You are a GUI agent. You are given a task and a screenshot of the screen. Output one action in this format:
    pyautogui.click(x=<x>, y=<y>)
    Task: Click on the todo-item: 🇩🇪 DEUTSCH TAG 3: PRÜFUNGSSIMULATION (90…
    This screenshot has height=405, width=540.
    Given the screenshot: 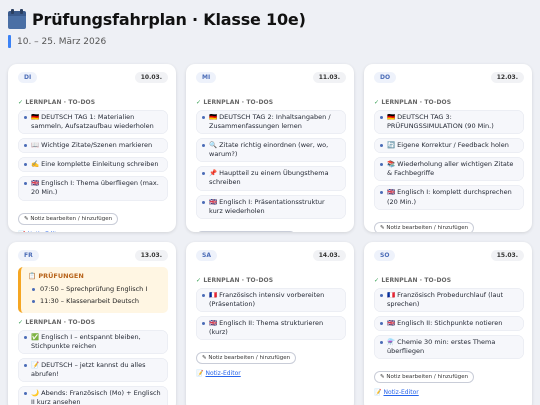 What is the action you would take?
    pyautogui.click(x=449, y=122)
    